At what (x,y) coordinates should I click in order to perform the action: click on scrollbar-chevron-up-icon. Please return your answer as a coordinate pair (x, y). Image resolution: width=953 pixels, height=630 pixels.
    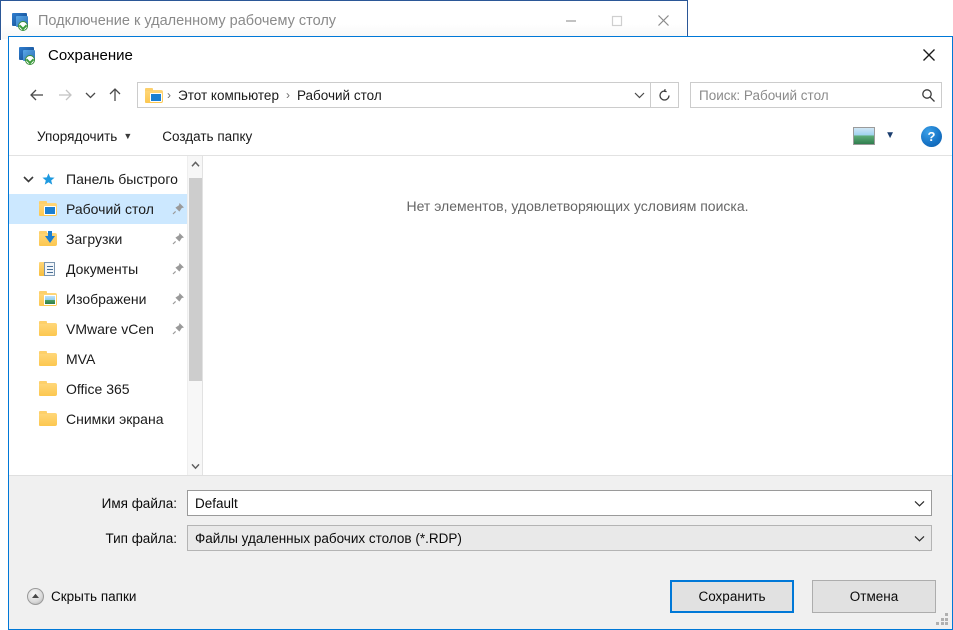
    Looking at the image, I should click on (195, 164).